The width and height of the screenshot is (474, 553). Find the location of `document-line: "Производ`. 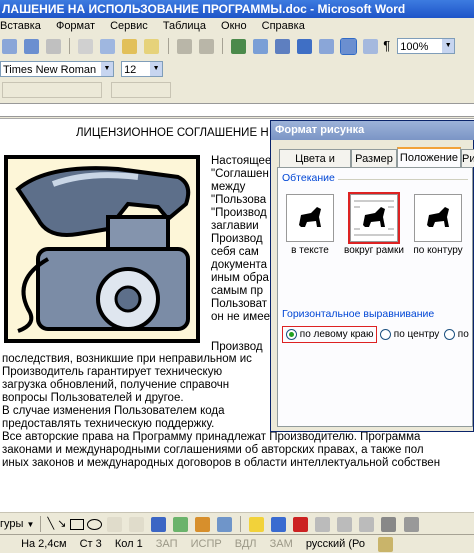

document-line: "Производ is located at coordinates (239, 213).